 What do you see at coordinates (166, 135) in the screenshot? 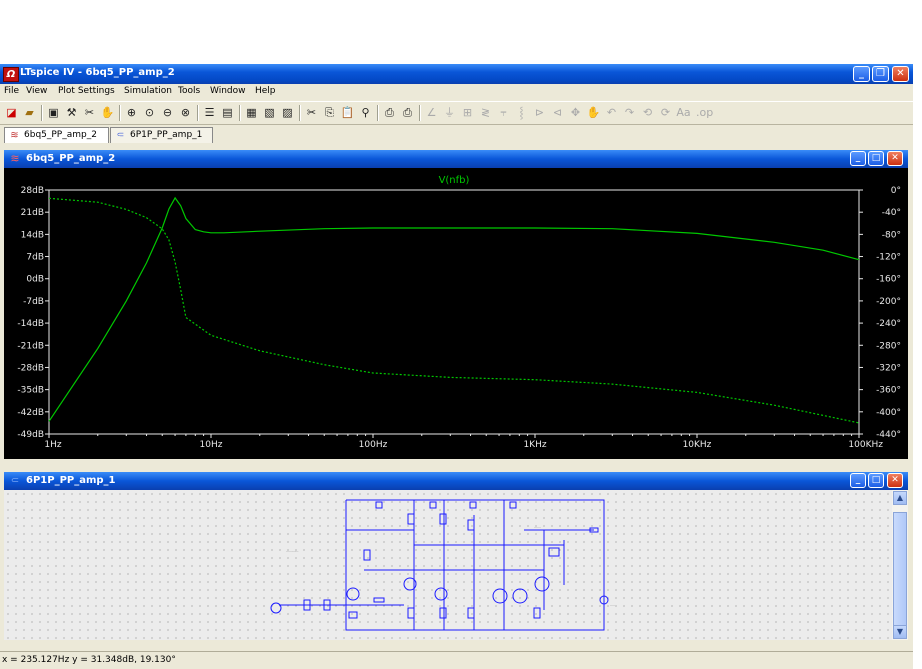
I see `tab-label: 6P1P_PP_amp_1` at bounding box center [166, 135].